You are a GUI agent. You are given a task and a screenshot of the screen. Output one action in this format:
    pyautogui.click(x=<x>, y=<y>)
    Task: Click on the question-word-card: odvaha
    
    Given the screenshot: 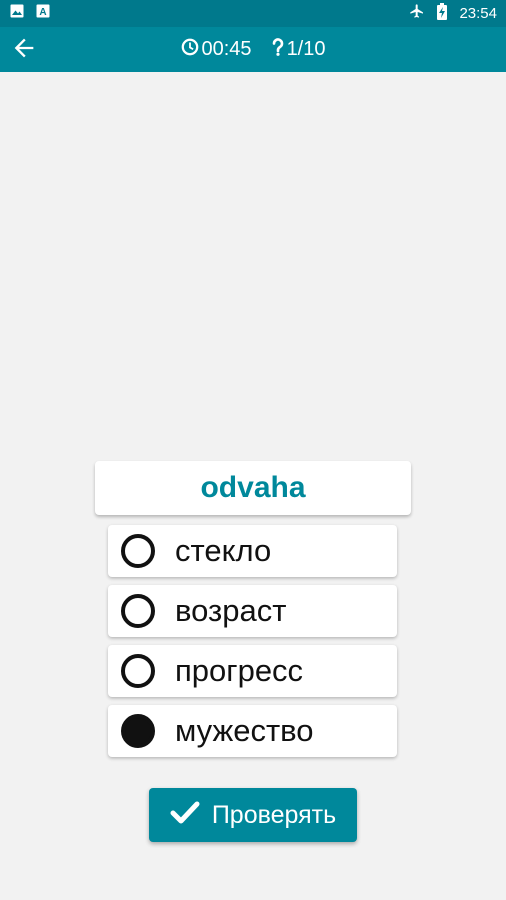 What is the action you would take?
    pyautogui.click(x=253, y=488)
    